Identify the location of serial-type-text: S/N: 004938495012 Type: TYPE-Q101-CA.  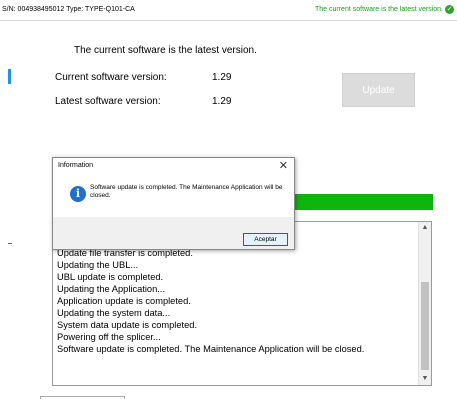
(68, 9).